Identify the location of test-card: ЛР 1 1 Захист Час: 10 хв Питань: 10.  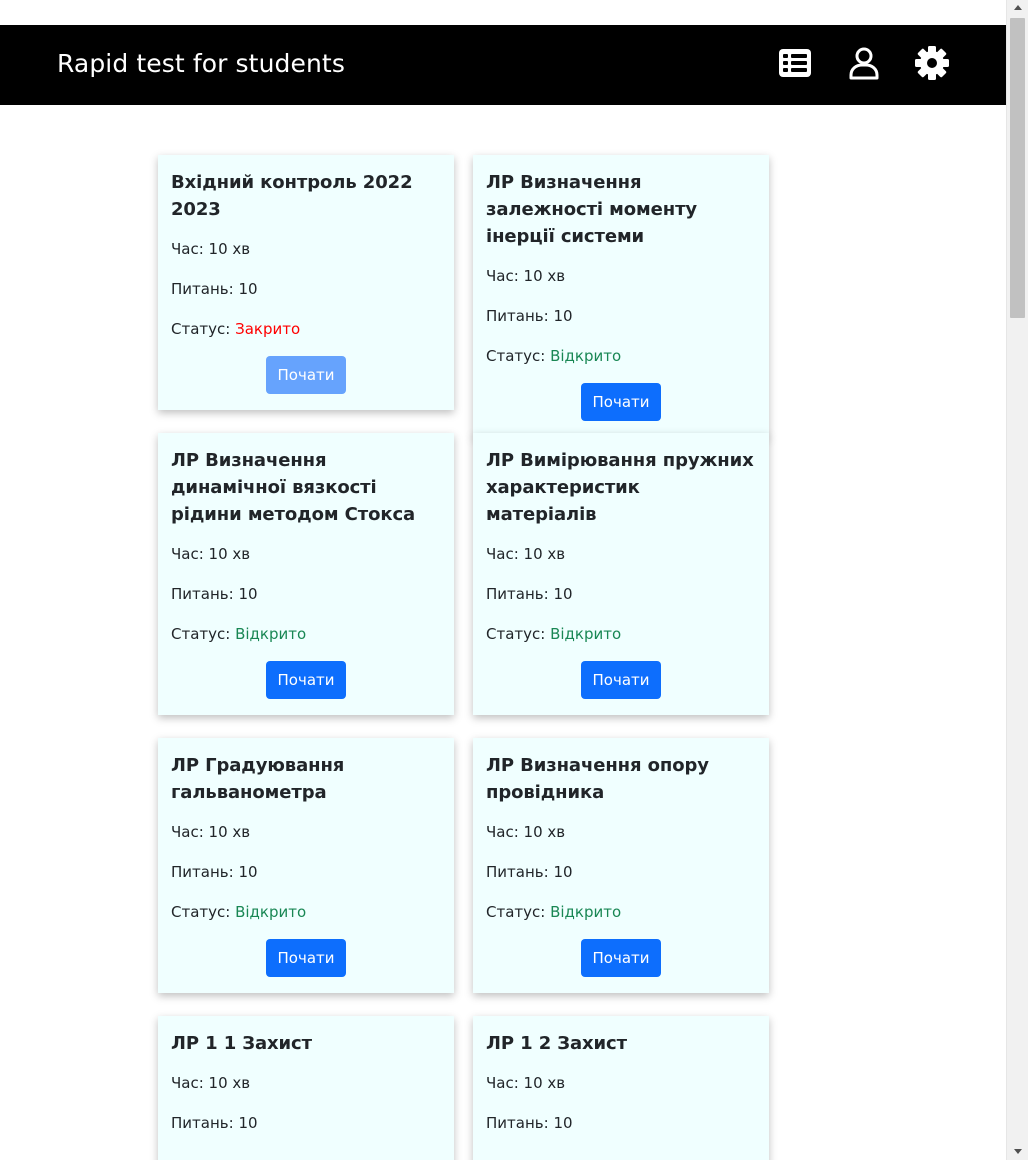
(306, 1088).